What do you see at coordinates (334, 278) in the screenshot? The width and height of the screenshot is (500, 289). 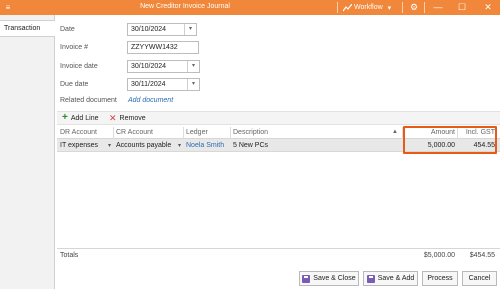 I see `save-close-label: Save & Close` at bounding box center [334, 278].